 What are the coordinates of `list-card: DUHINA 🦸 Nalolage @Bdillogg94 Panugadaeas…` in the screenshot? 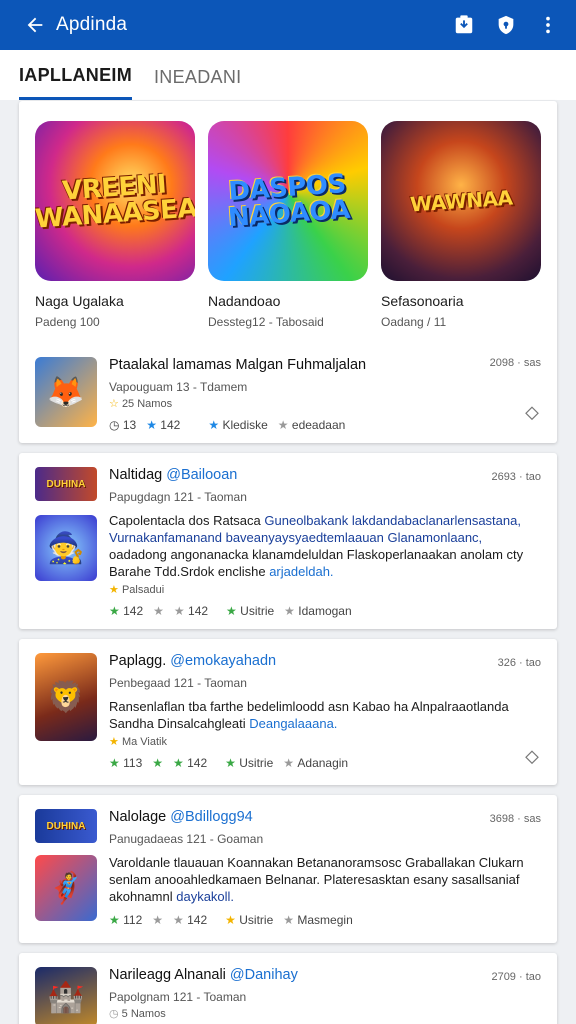 It's located at (288, 869).